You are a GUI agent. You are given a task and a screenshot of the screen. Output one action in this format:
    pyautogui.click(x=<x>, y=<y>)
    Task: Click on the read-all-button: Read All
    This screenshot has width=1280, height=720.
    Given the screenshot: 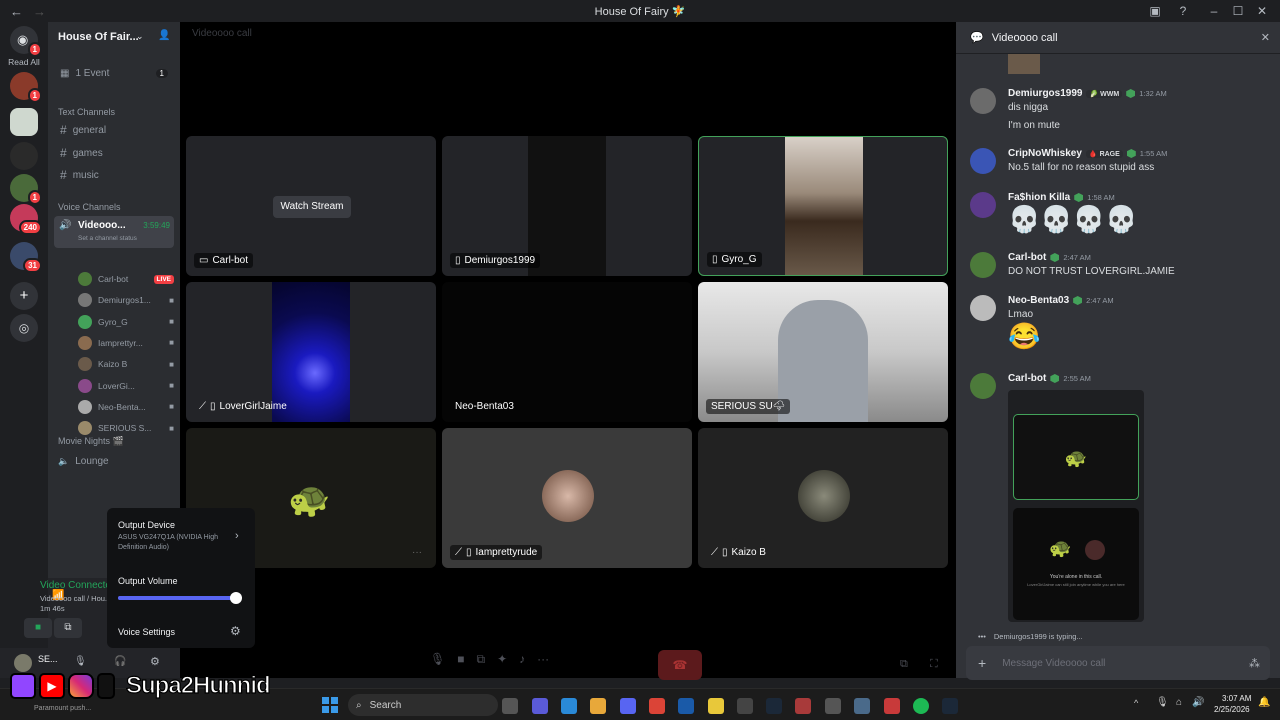 What is the action you would take?
    pyautogui.click(x=24, y=62)
    